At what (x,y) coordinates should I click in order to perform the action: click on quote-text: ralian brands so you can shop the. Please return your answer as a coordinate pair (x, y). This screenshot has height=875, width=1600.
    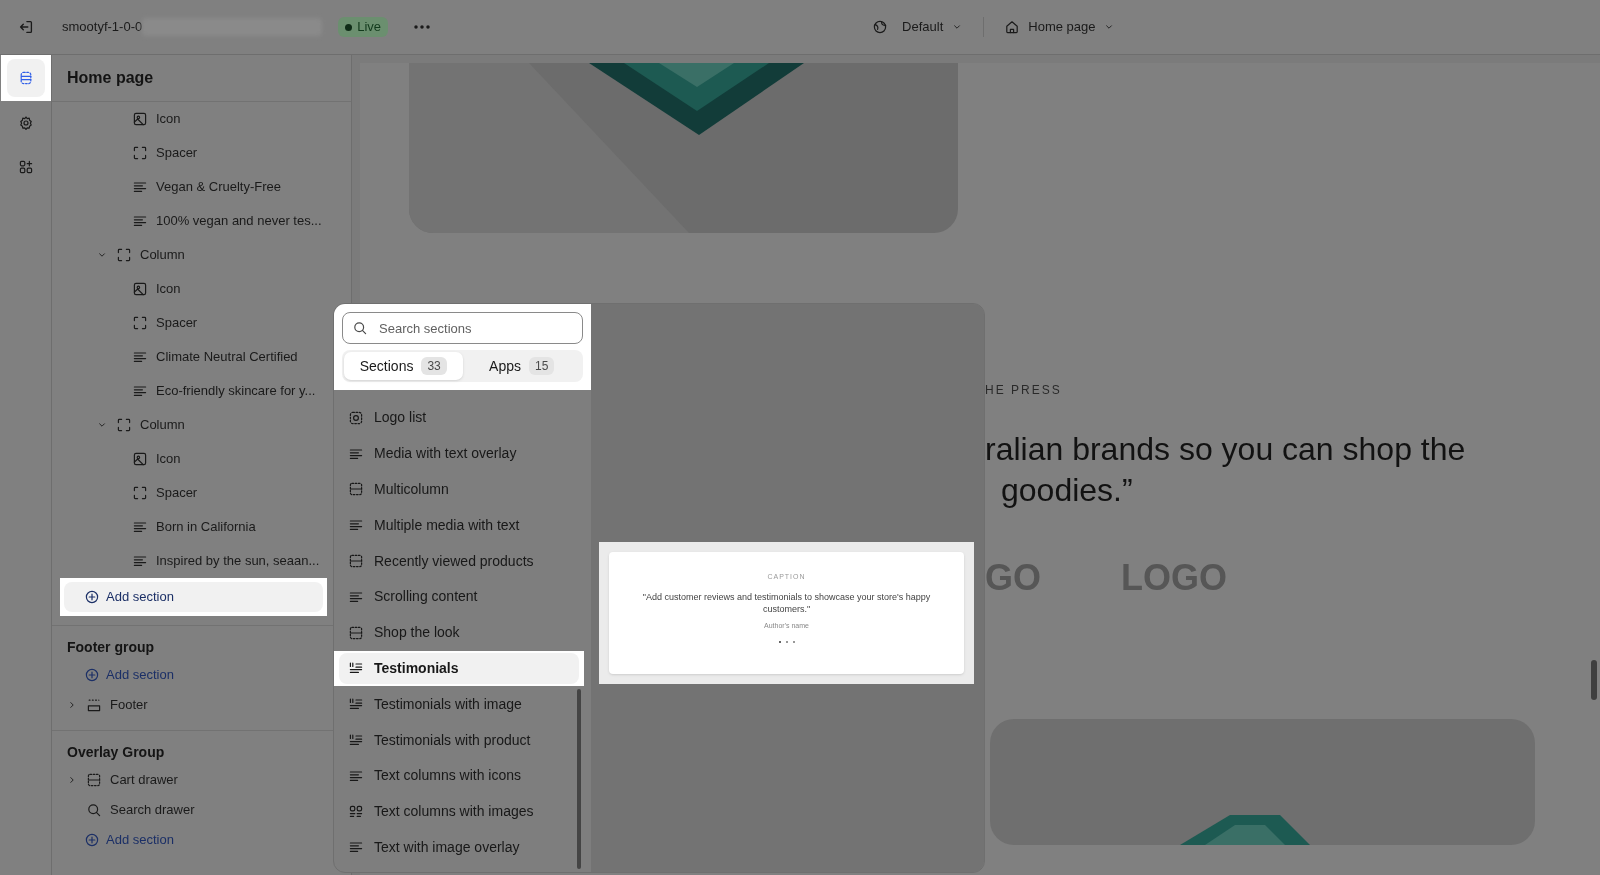
    Looking at the image, I should click on (1226, 449).